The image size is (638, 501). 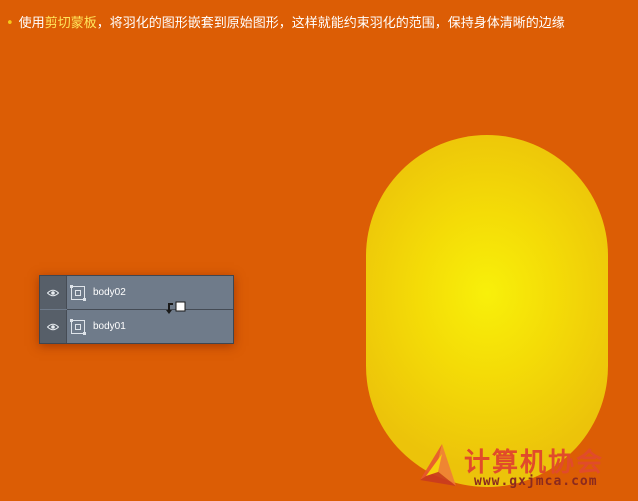 I want to click on instruction-suffix: ，将羽化的图形嵌套到原始图形，这样就能约束羽化的范围，保持身体清晰的边缘, so click(x=330, y=23).